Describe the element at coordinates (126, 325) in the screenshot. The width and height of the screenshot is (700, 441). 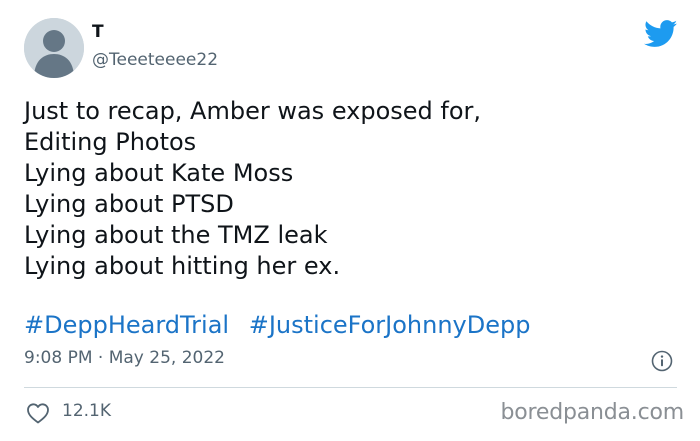
I see `hashtag-link: #DeppHeardTrial` at that location.